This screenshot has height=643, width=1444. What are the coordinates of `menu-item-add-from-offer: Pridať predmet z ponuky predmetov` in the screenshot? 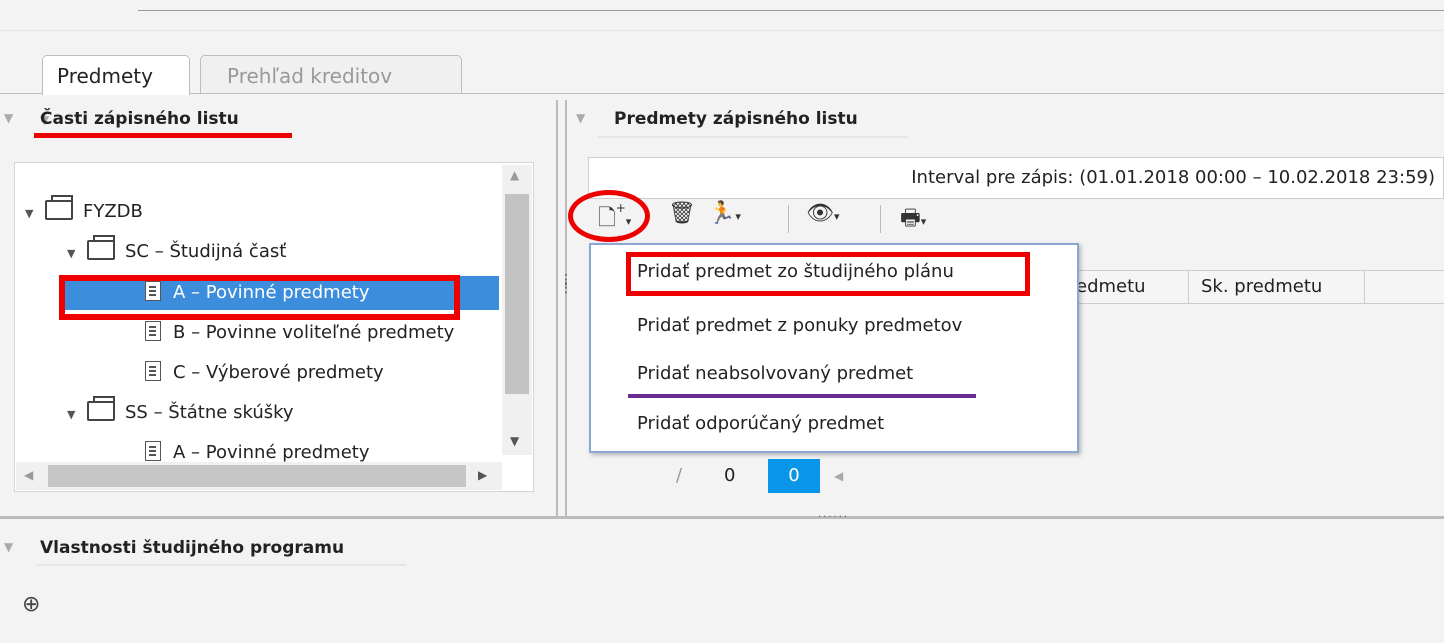 It's located at (799, 325).